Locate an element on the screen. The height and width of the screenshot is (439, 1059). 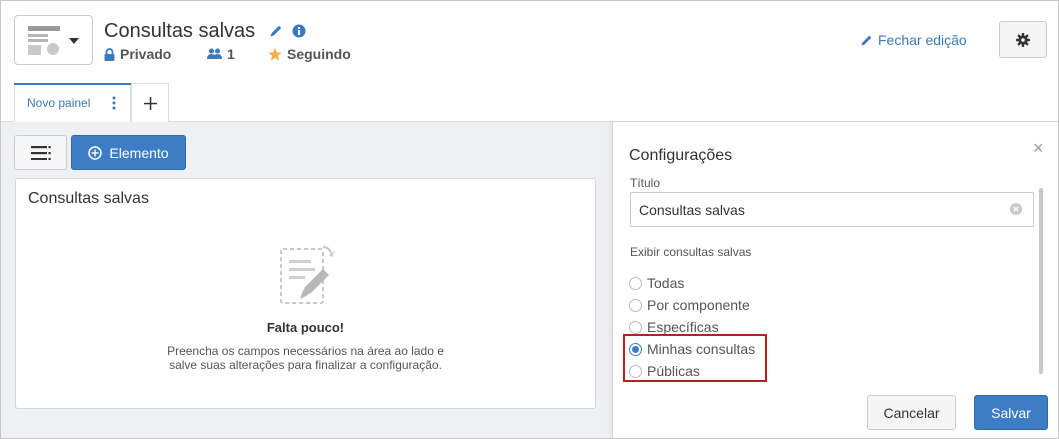
members-count: 1 is located at coordinates (237, 54).